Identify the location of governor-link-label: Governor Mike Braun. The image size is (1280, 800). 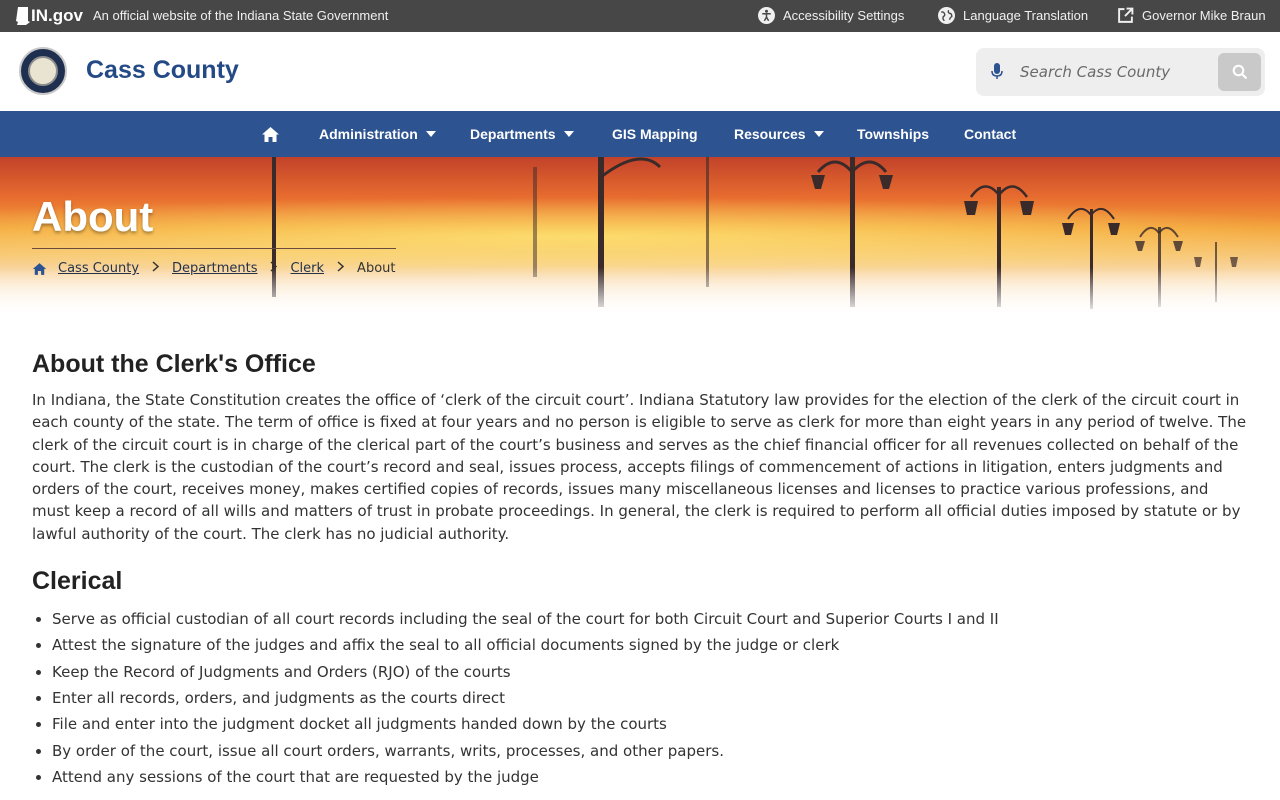
(1204, 15).